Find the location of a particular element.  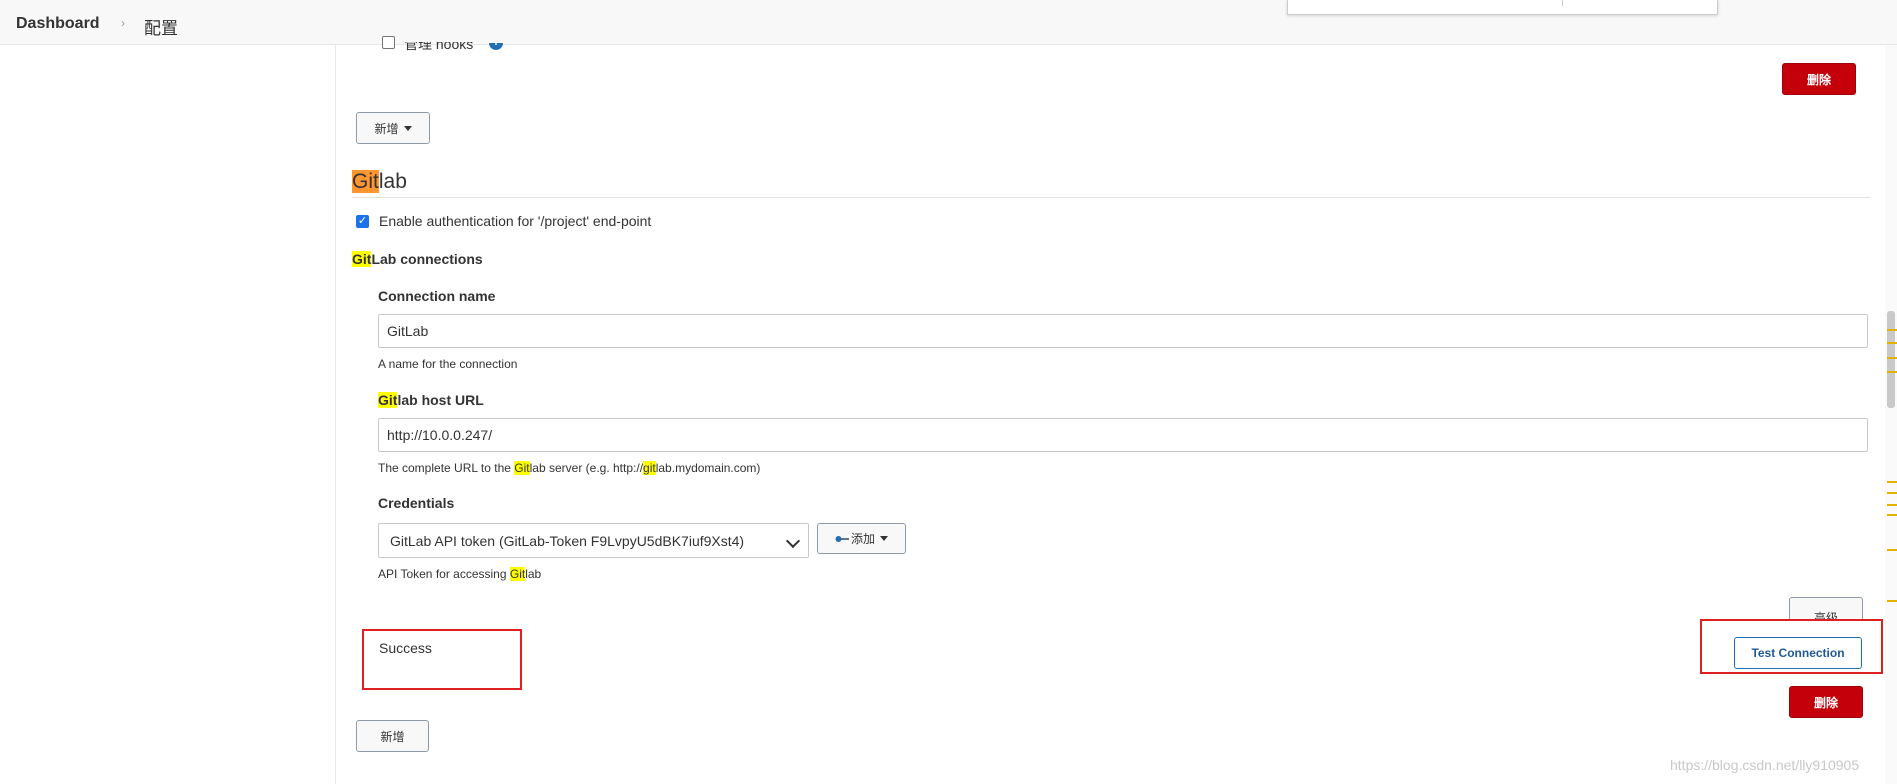

dropdown-popup is located at coordinates (1502, 7).